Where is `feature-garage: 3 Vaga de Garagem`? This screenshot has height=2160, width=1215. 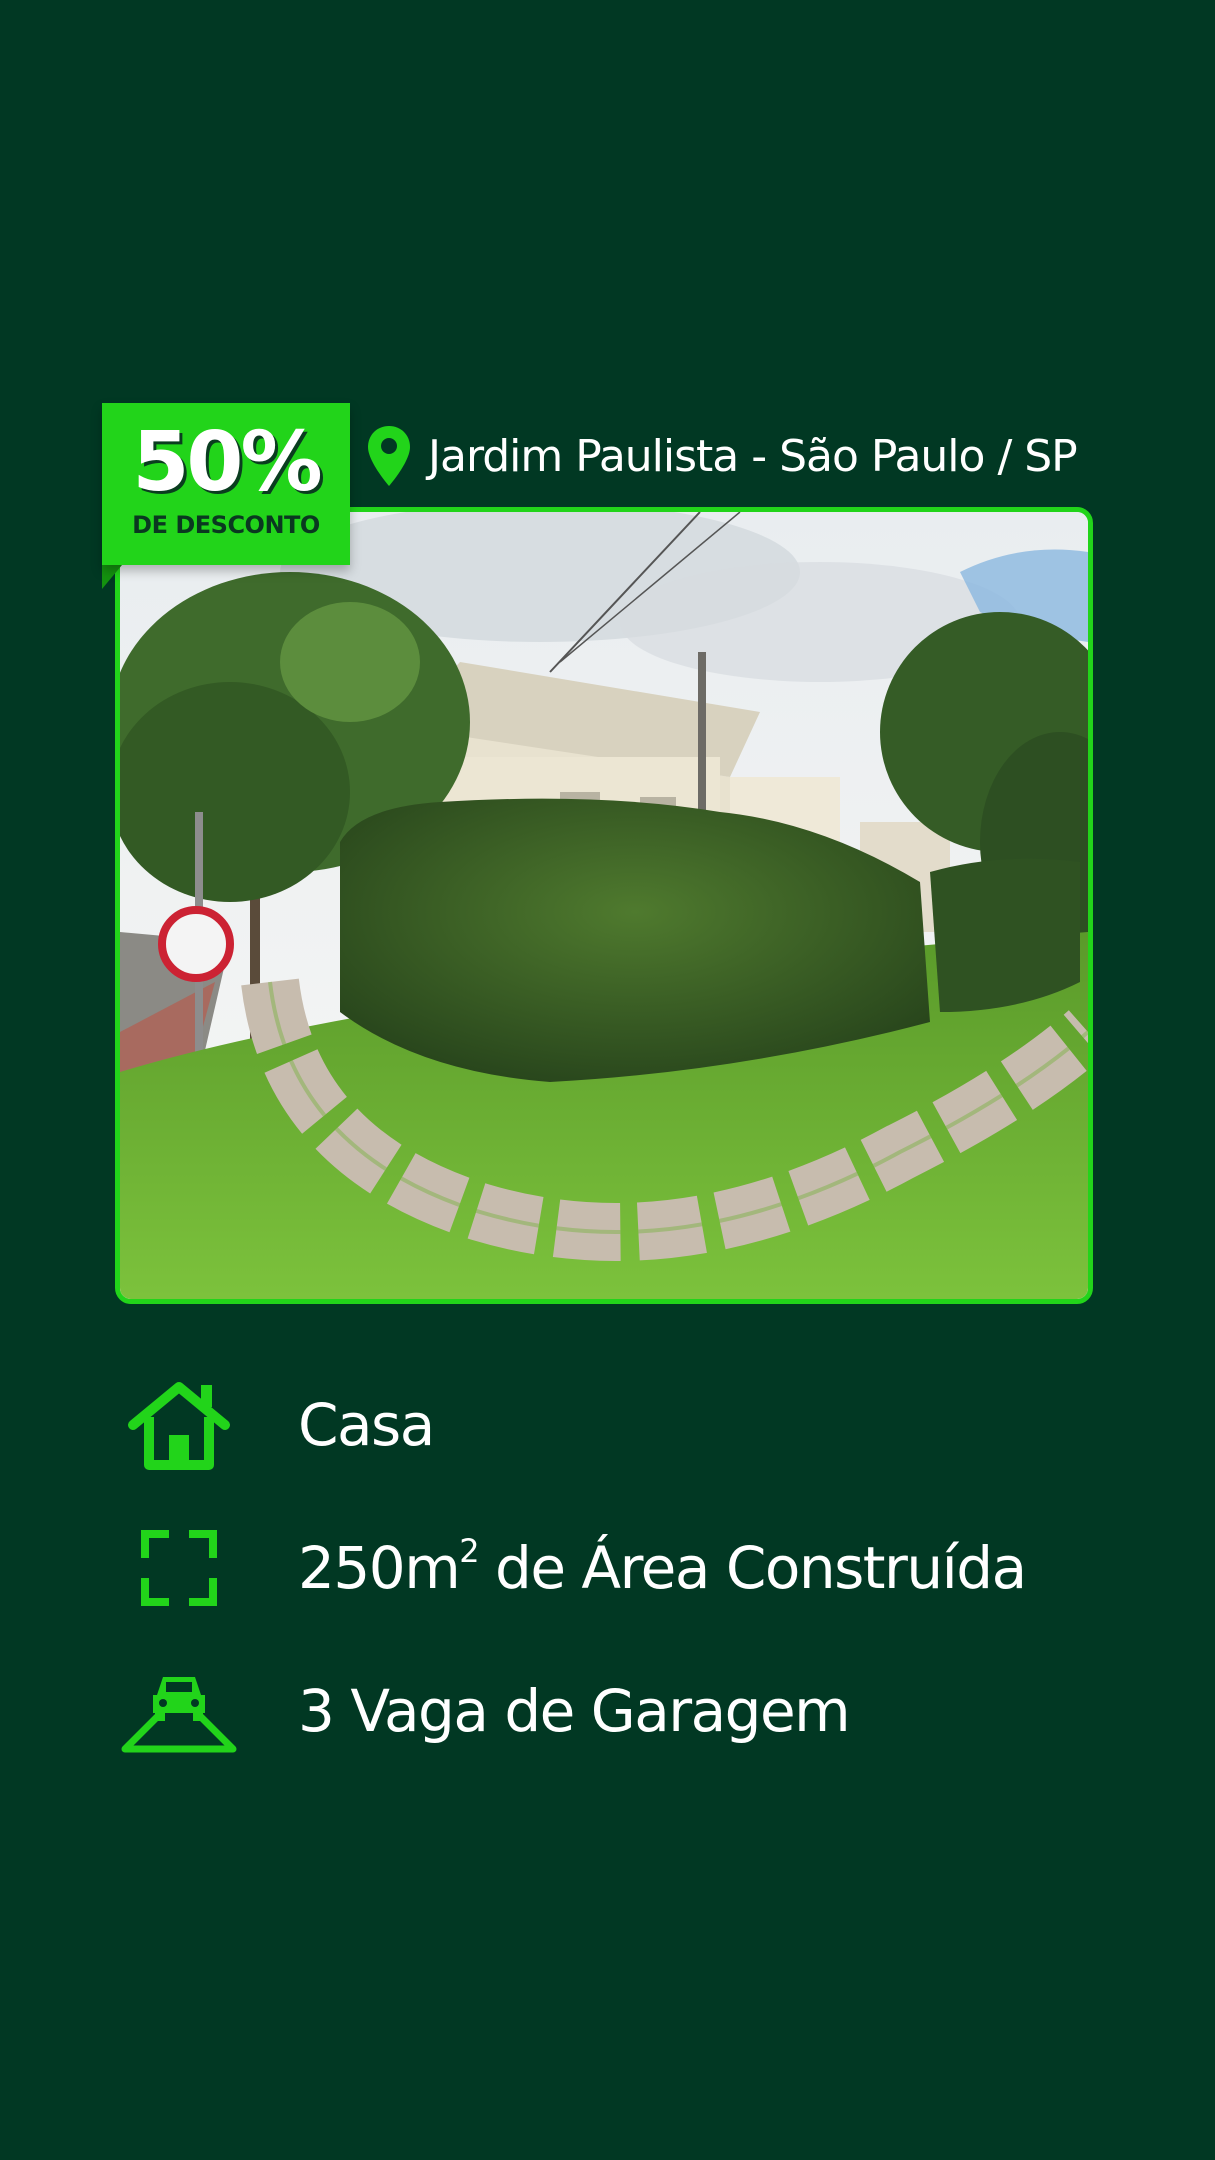 feature-garage: 3 Vaga de Garagem is located at coordinates (618, 1711).